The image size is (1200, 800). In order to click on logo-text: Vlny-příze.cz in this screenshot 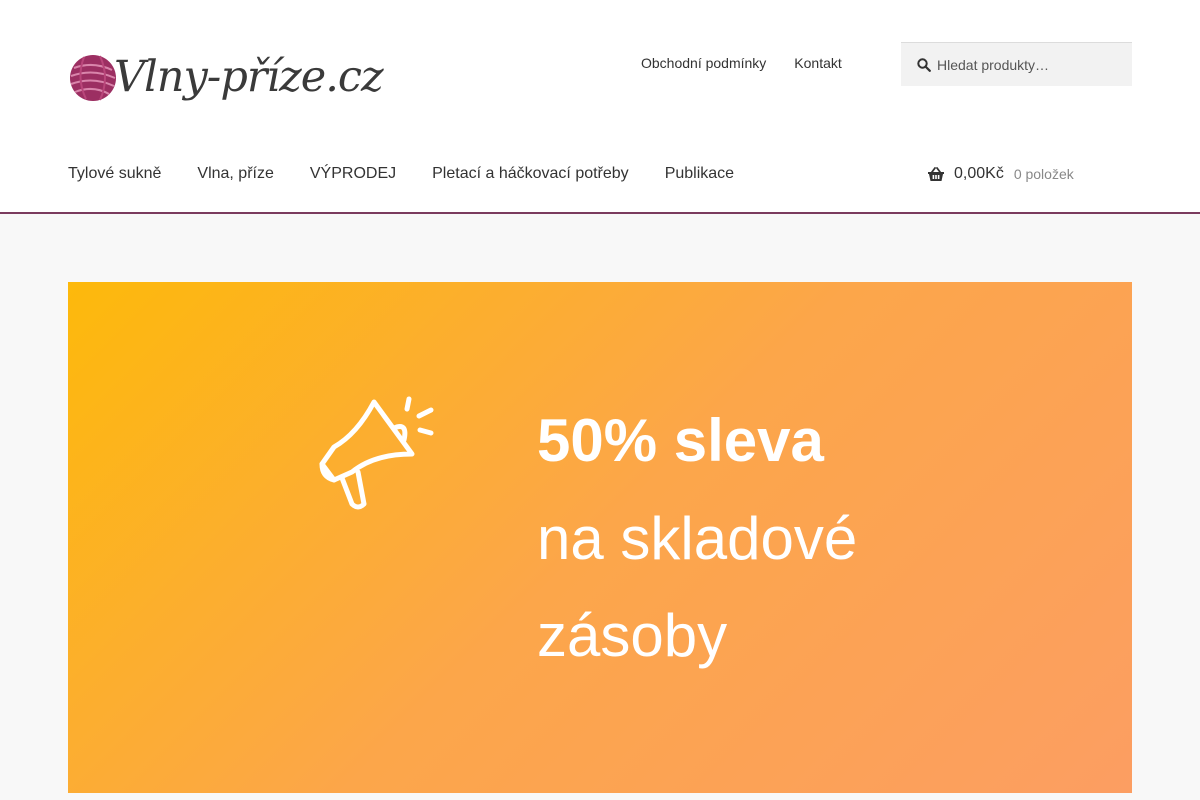, I will do `click(249, 77)`.